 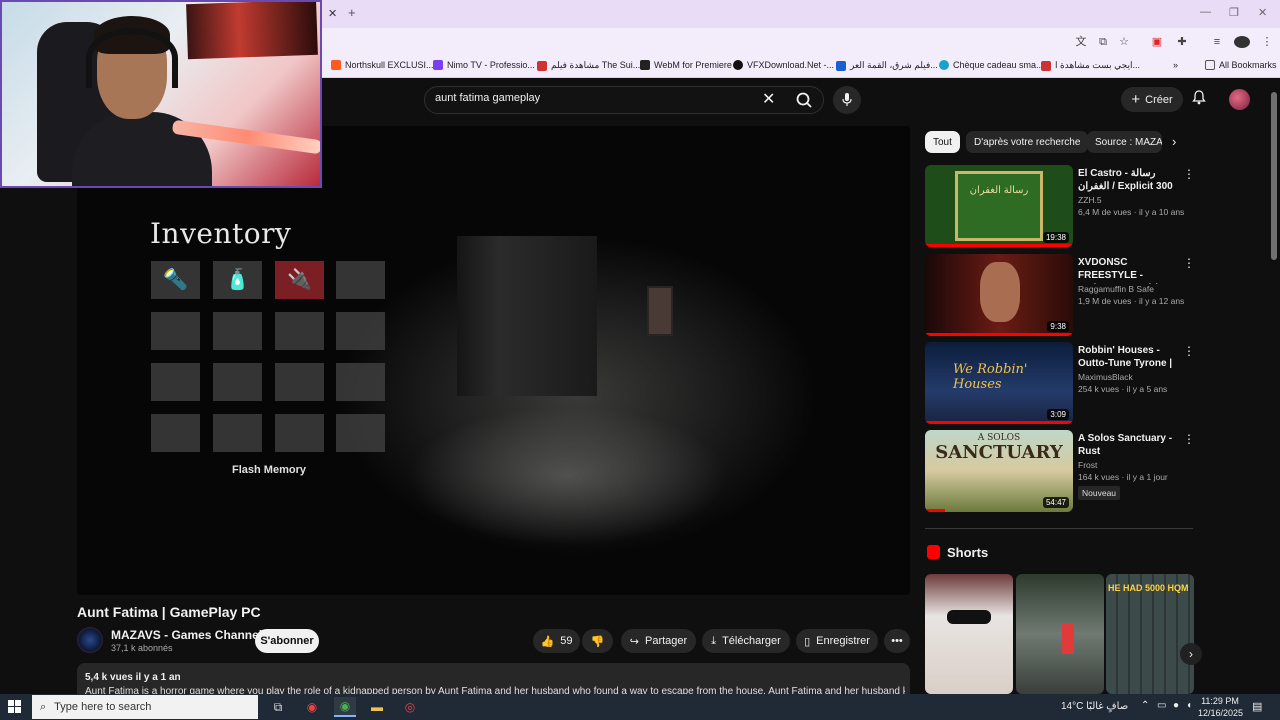 What do you see at coordinates (1124, 142) in the screenshot?
I see `chip-source: Source : MAZAVS` at bounding box center [1124, 142].